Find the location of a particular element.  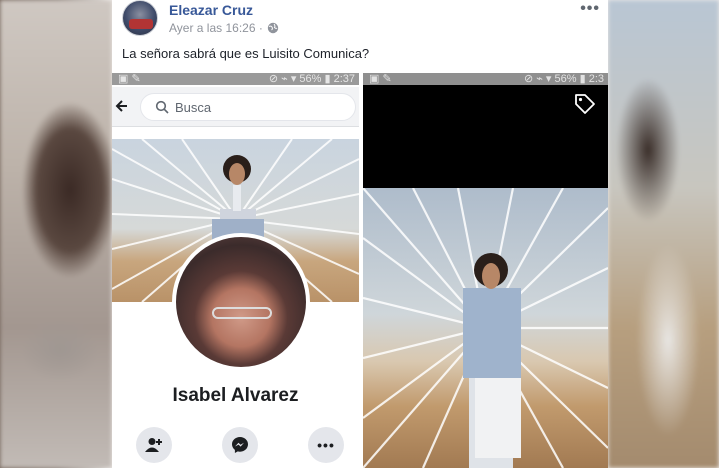

glasses-detail is located at coordinates (242, 313).